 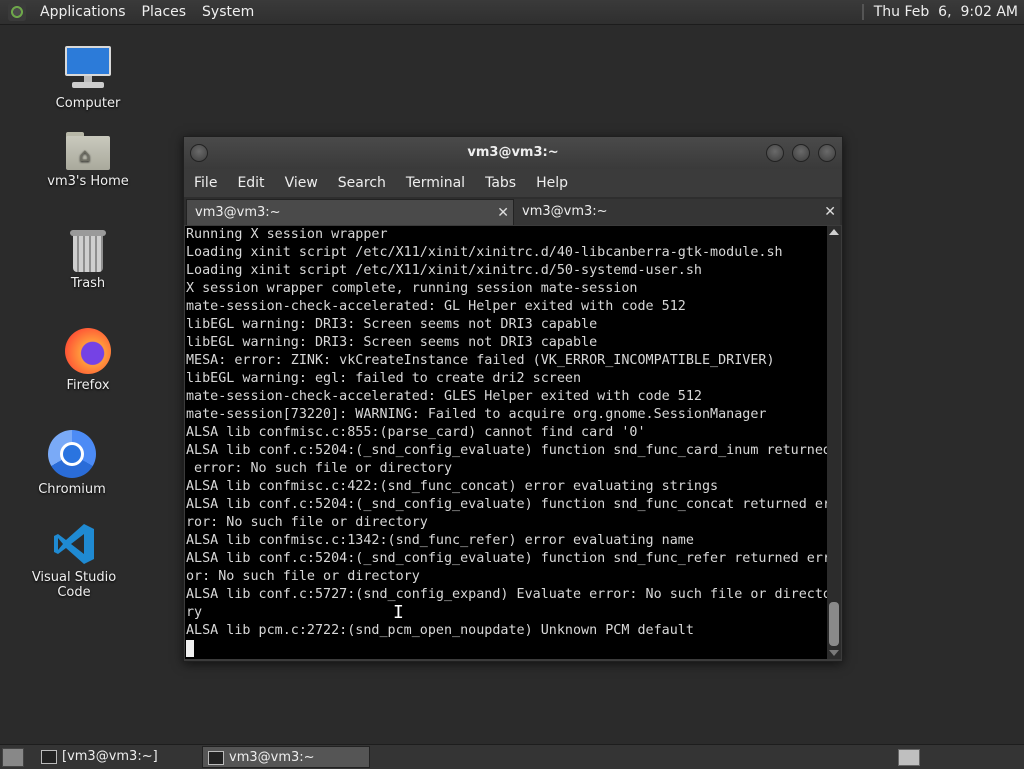 What do you see at coordinates (17, 12) in the screenshot?
I see `mate-logo-icon` at bounding box center [17, 12].